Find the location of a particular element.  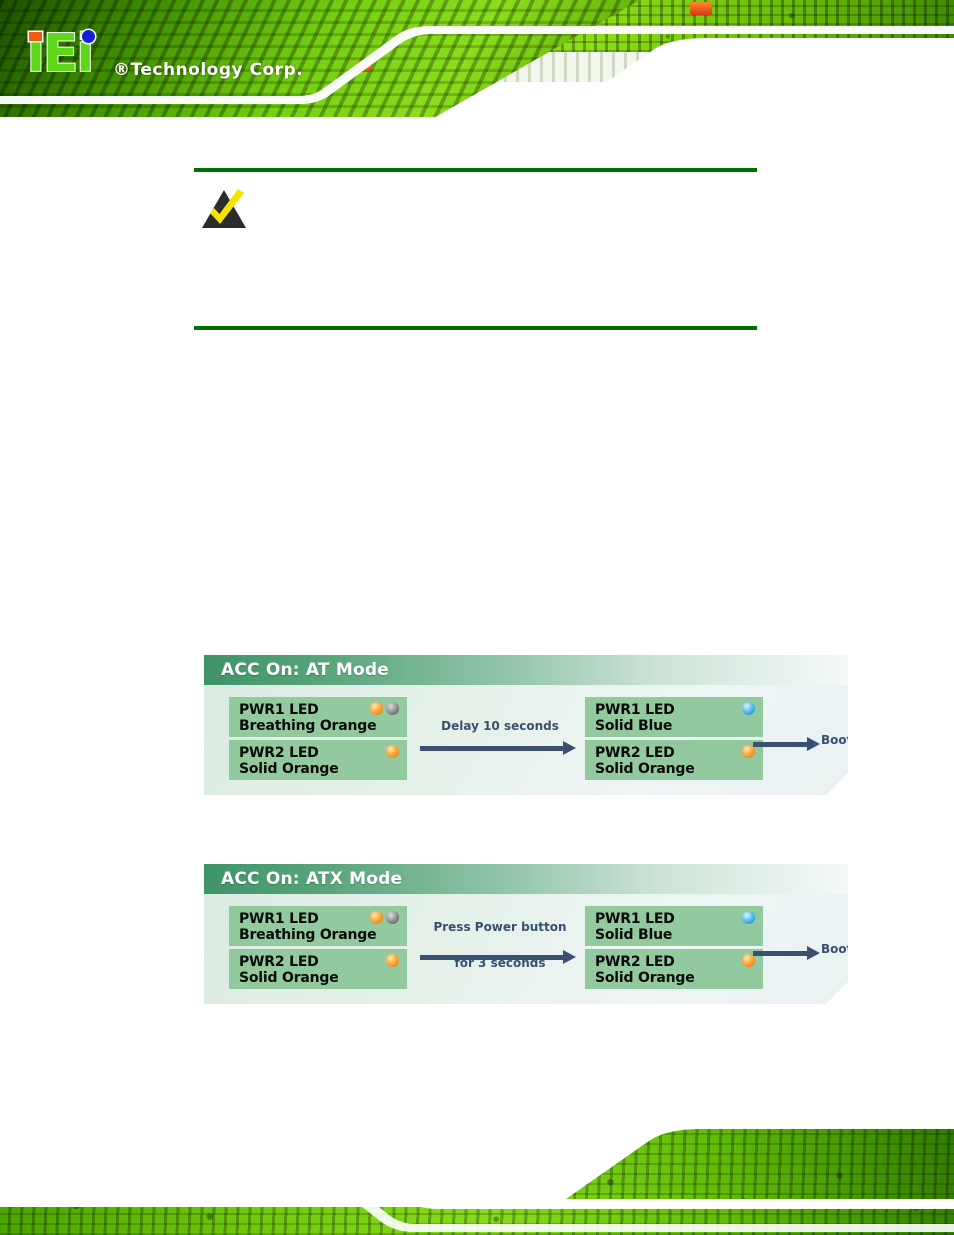

led-card-pwr1-before-atx: PWR1 LED Breathing Orange is located at coordinates (318, 926).